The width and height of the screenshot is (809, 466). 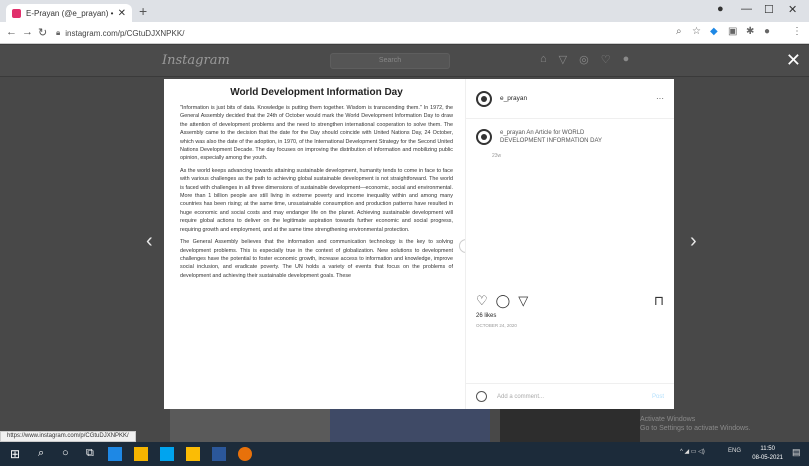 What do you see at coordinates (767, 449) in the screenshot?
I see `clock-time: 11:50` at bounding box center [767, 449].